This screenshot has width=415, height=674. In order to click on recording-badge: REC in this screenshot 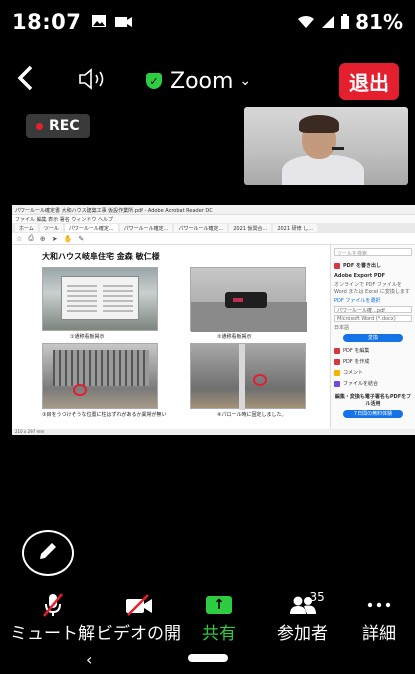, I will do `click(58, 126)`.